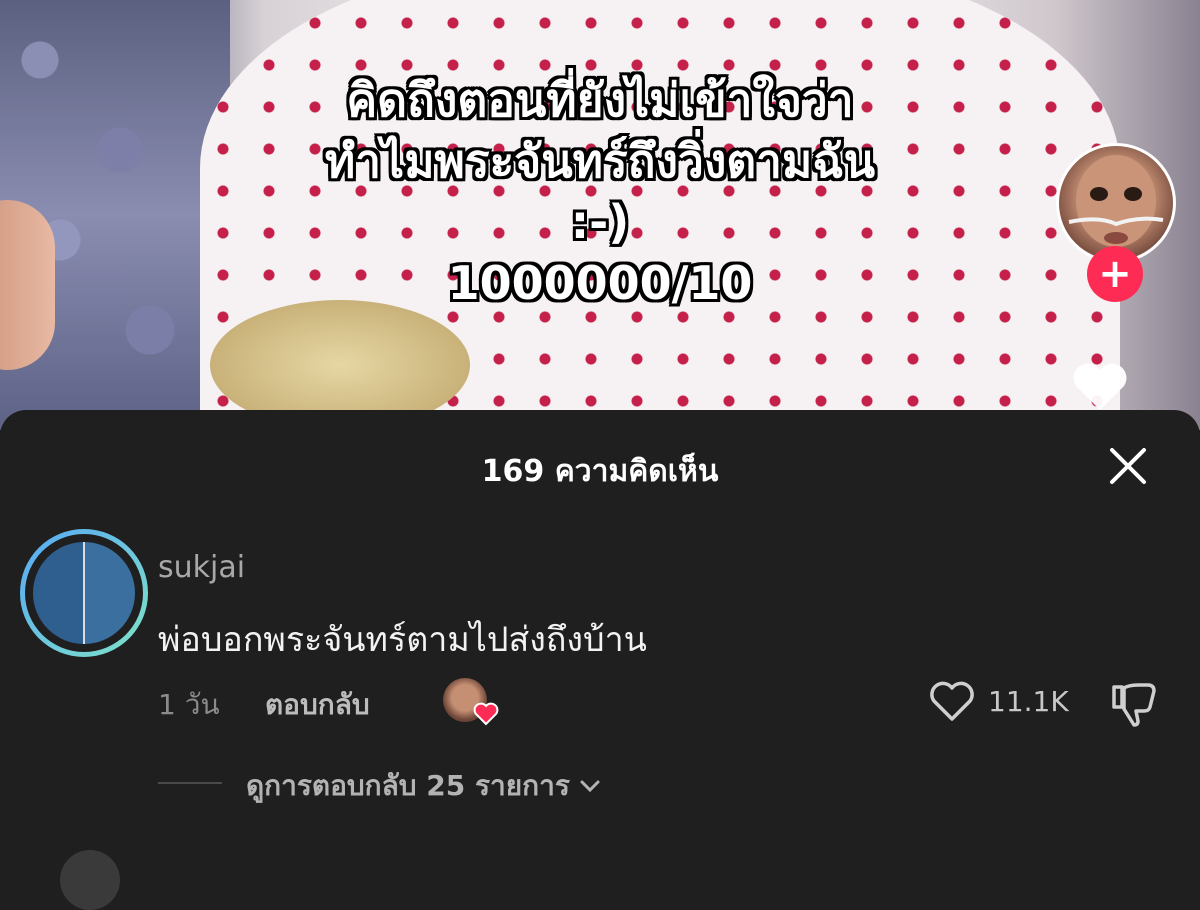 The image size is (1200, 910). I want to click on video-heart-icon, so click(1100, 387).